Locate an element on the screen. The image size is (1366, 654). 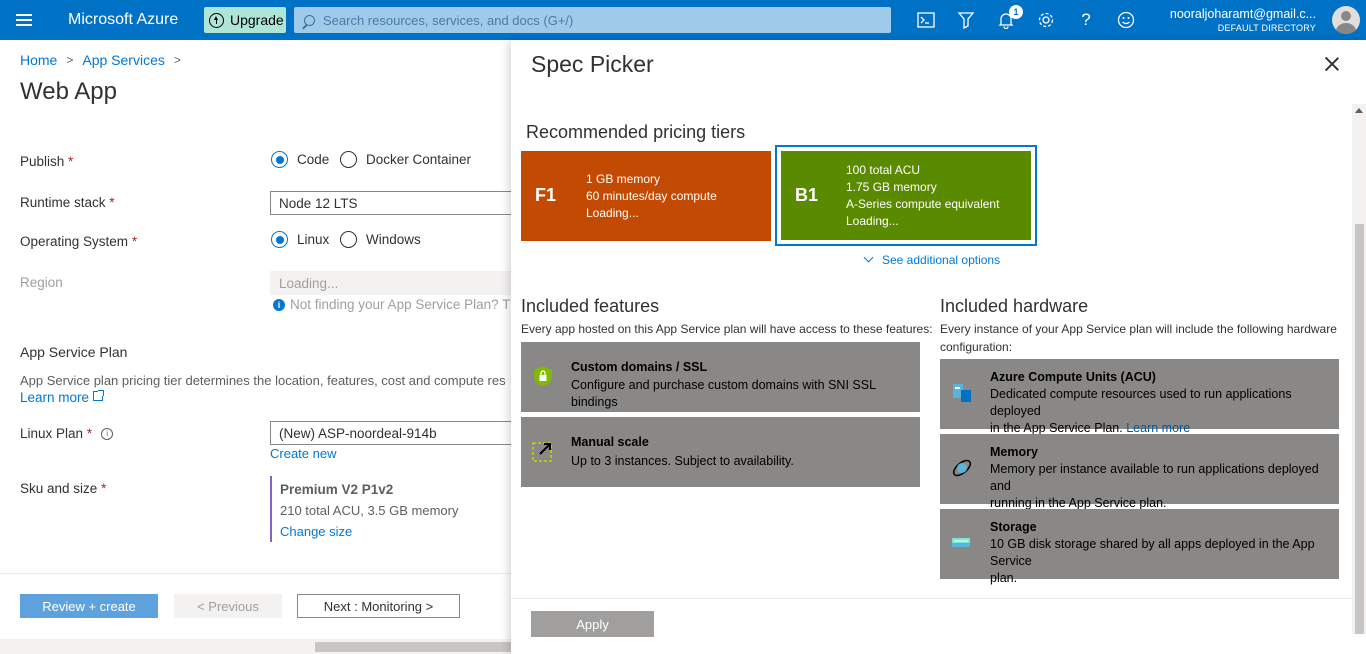
cloud-shell-icon is located at coordinates (926, 20).